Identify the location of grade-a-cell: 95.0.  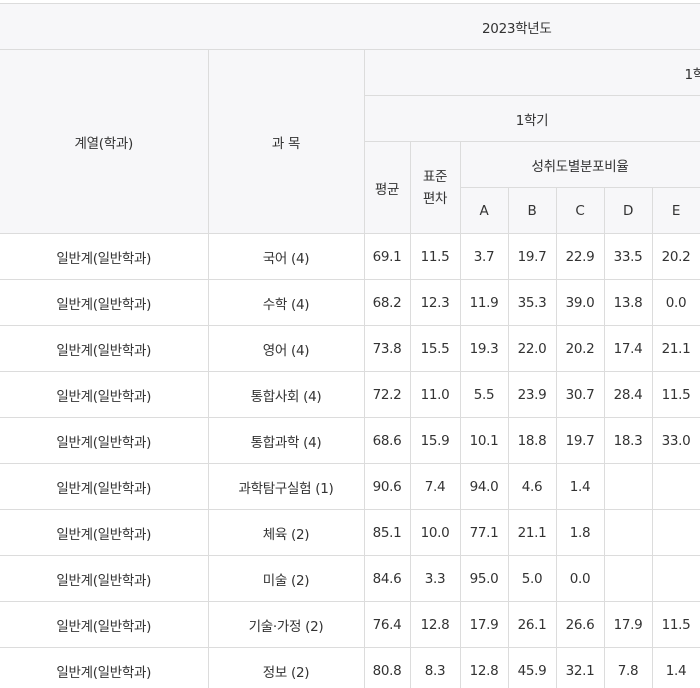
(484, 578).